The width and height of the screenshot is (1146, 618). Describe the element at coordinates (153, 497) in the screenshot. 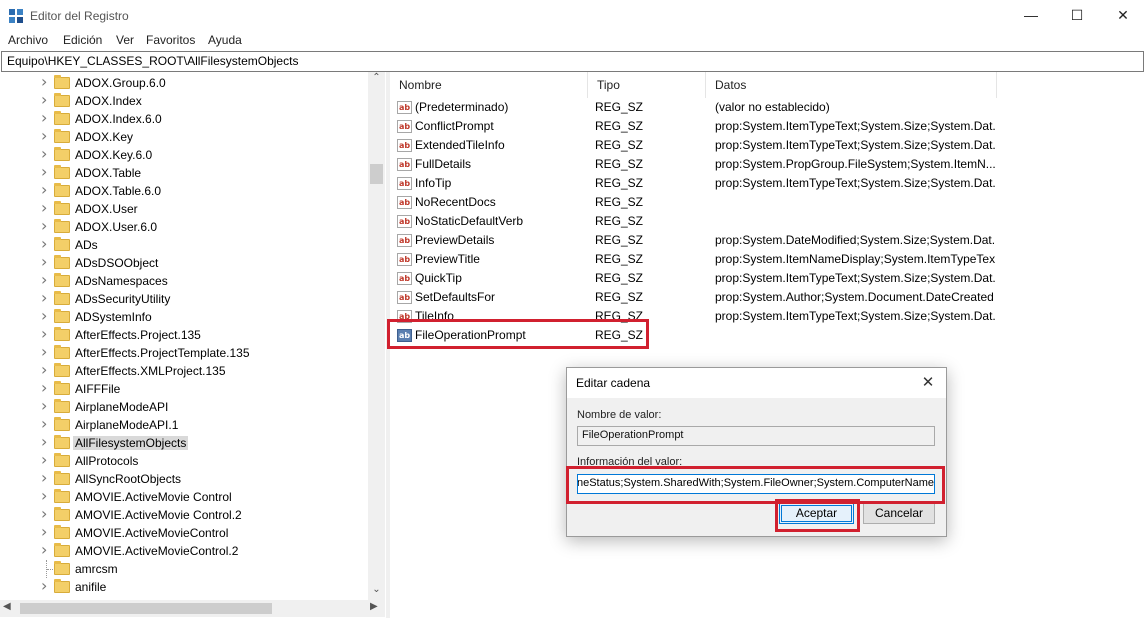

I see `tree-item-label: AMOVIE.ActiveMovie Control` at that location.